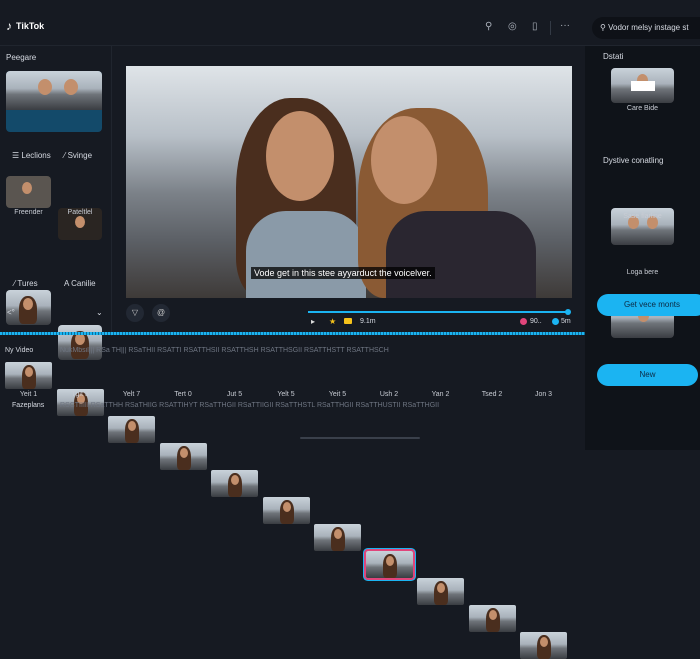 This screenshot has height=659, width=700. I want to click on section-title: Dystive conatling, so click(633, 160).